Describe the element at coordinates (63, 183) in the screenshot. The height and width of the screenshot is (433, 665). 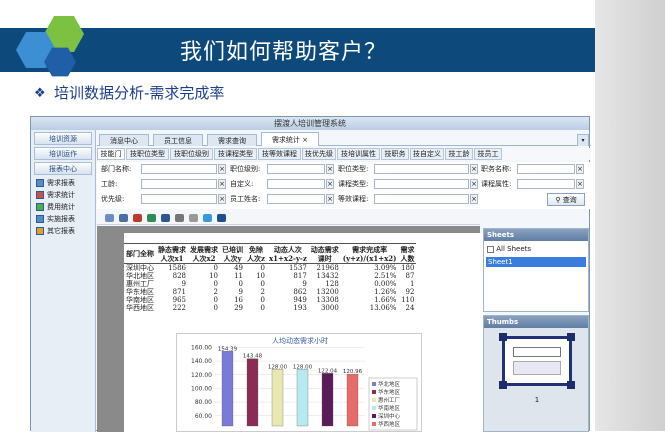
I see `sidebar-item-demand-report: 需求报表` at that location.